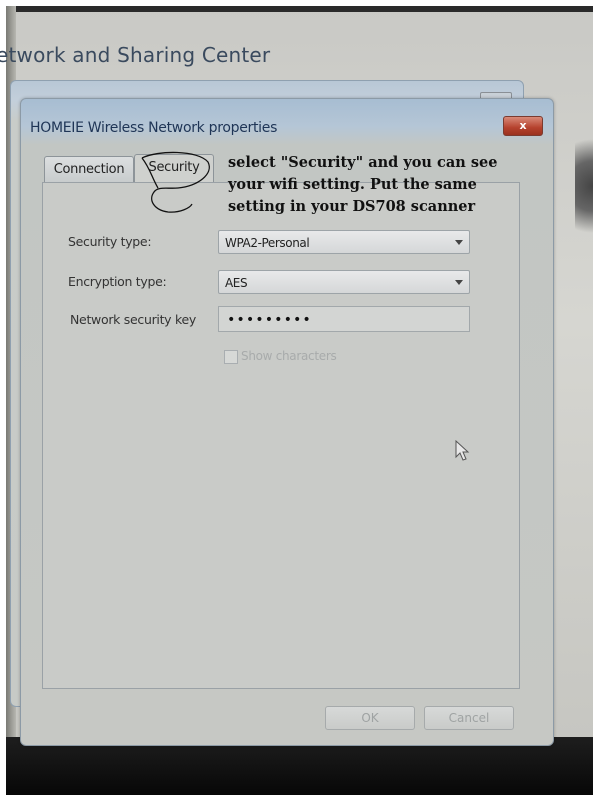  Describe the element at coordinates (469, 718) in the screenshot. I see `cancel-button: Cancel` at that location.